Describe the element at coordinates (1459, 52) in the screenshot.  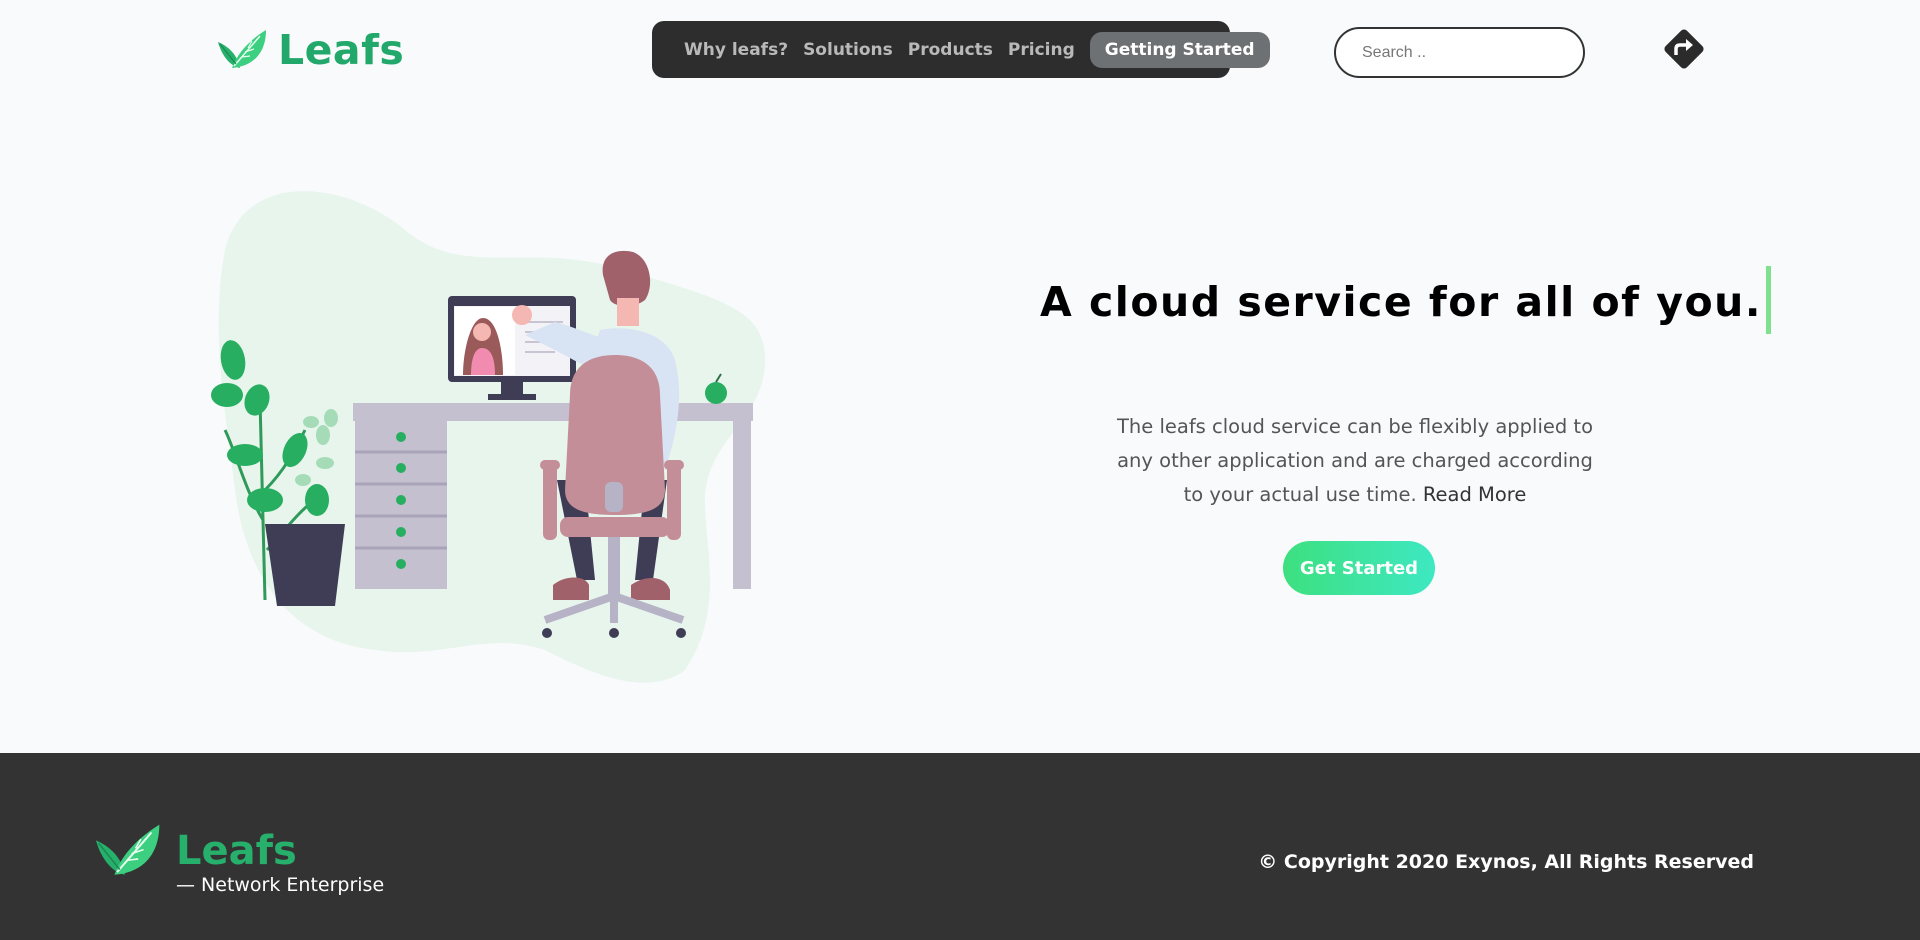
I see `search-input` at that location.